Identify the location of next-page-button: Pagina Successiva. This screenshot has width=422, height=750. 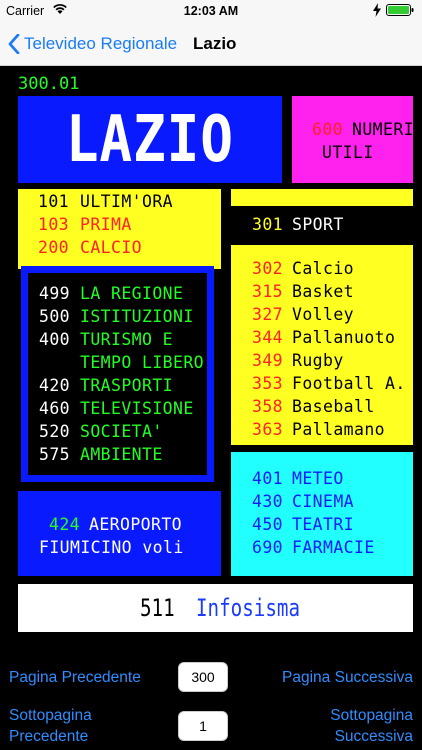
(347, 677).